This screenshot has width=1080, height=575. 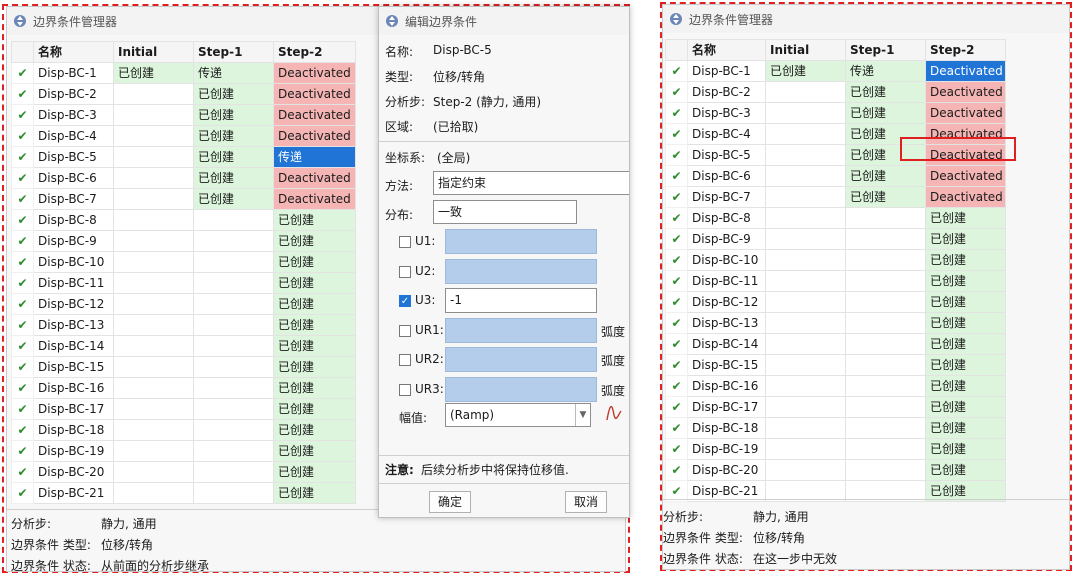 I want to click on table-row: ✔ Disp-BC-10 已创建, so click(x=183, y=262).